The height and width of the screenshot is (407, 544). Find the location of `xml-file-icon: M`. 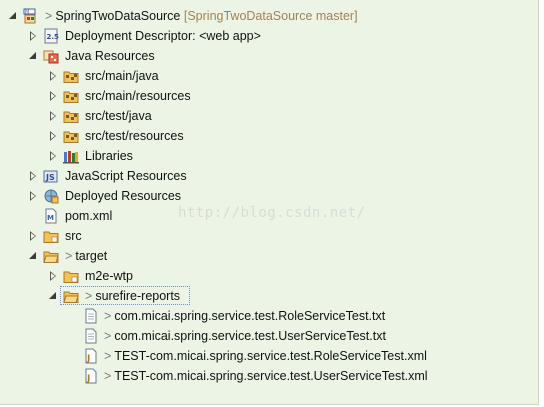

xml-file-icon: M is located at coordinates (51, 216).